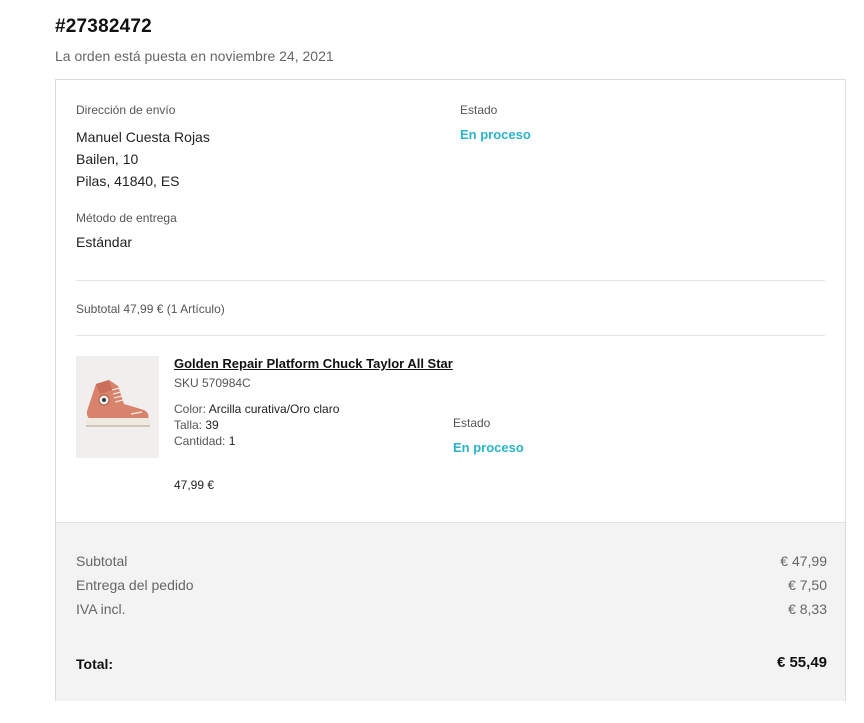  What do you see at coordinates (200, 441) in the screenshot?
I see `product-quantity-label: Cantidad:` at bounding box center [200, 441].